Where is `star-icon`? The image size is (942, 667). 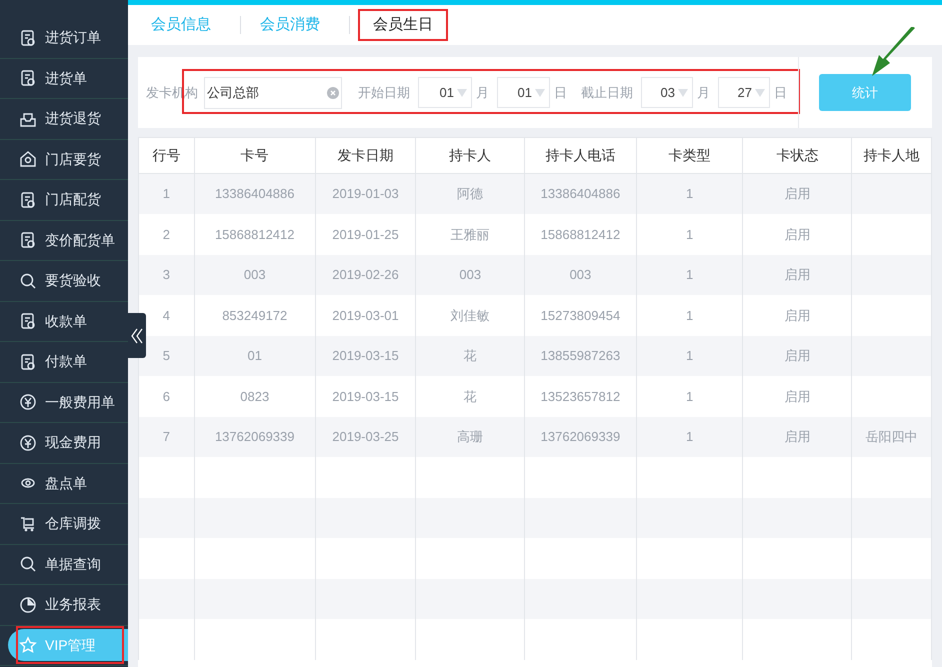 star-icon is located at coordinates (28, 645).